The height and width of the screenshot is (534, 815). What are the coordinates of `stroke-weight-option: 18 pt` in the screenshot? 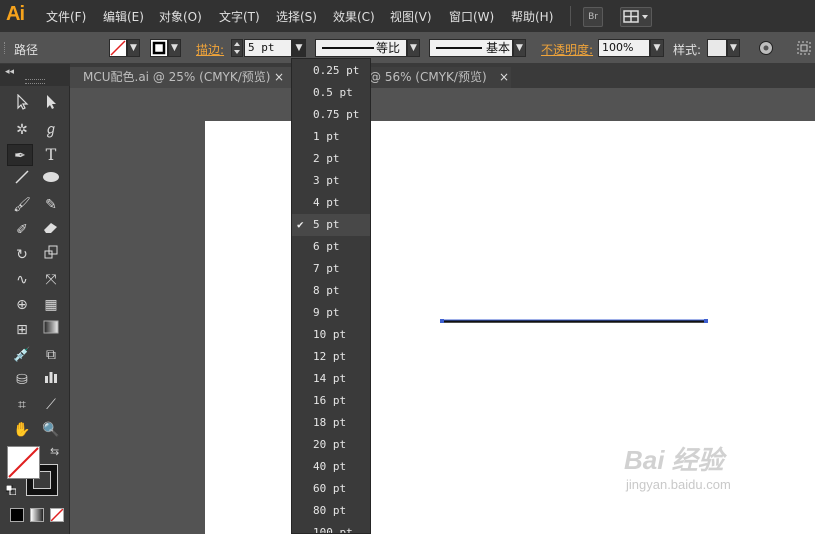 It's located at (331, 423).